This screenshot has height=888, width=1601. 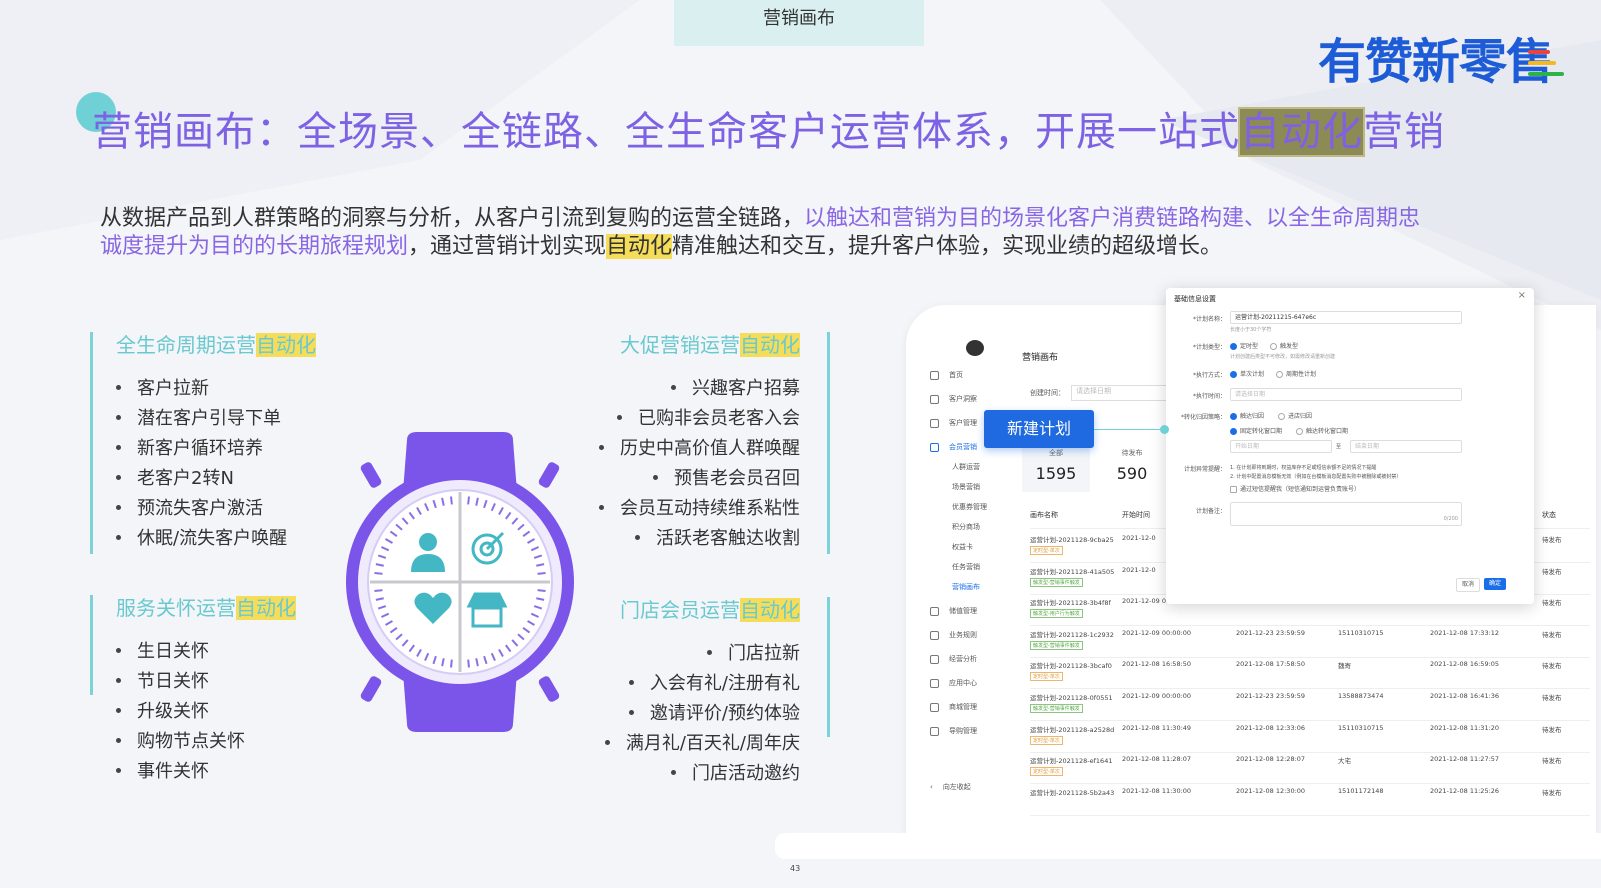 I want to click on conv-fixed-window-radio: 固定转化窗口期, so click(x=1256, y=430).